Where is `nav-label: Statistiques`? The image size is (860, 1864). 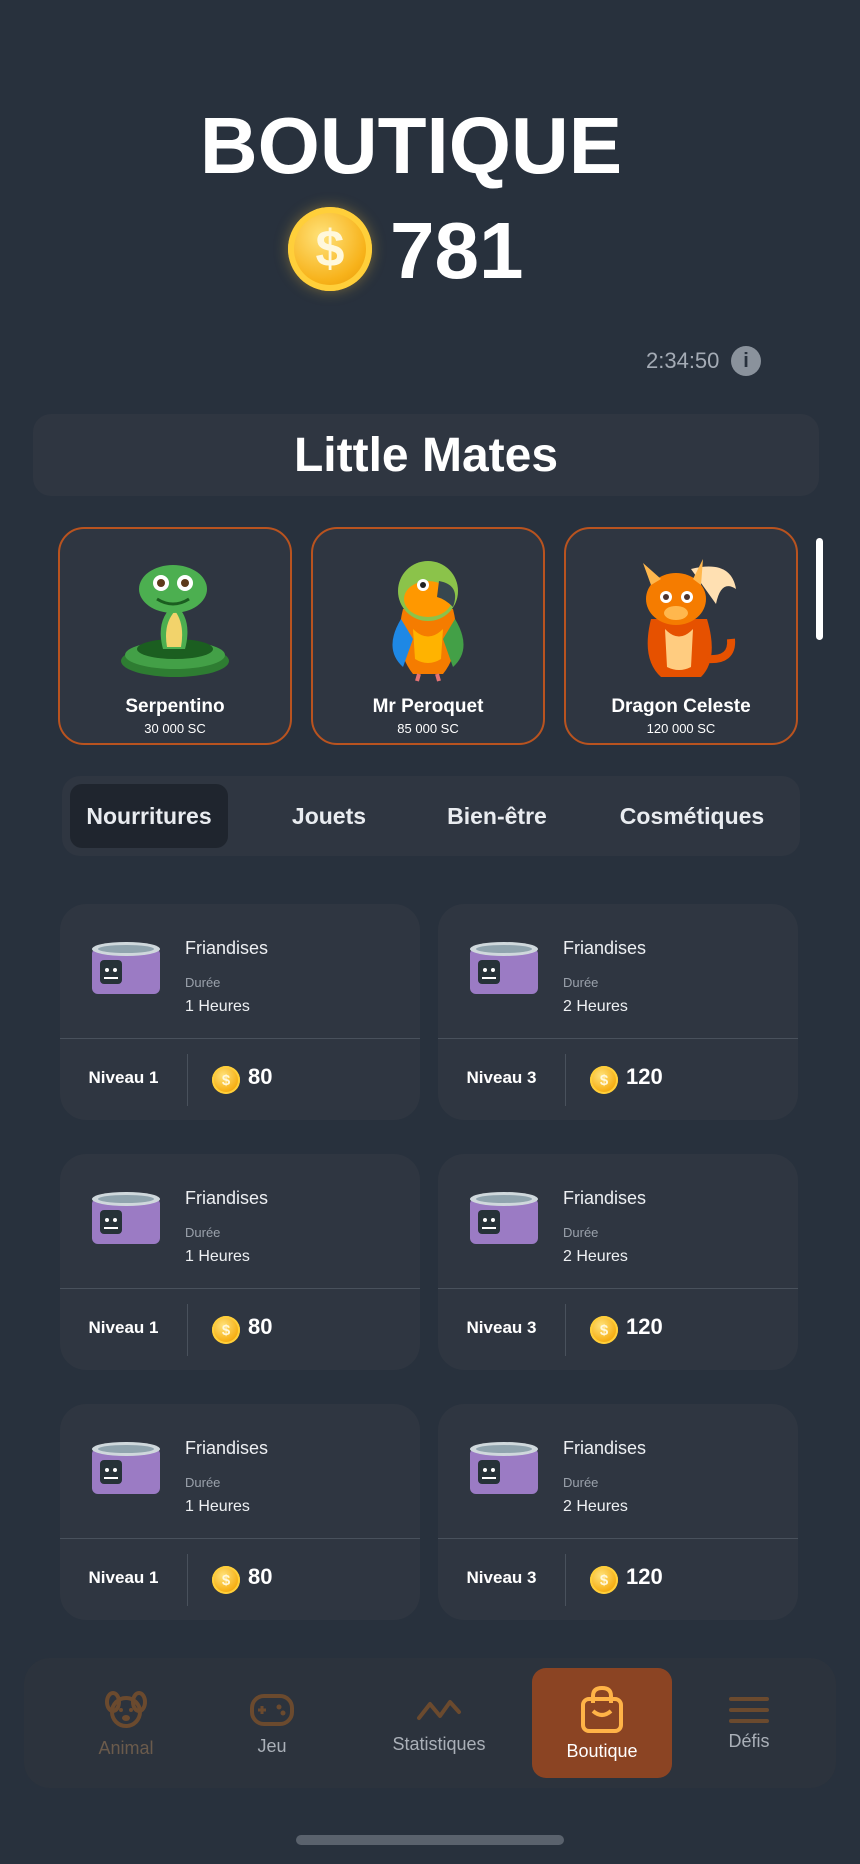
nav-label: Statistiques is located at coordinates (439, 1743).